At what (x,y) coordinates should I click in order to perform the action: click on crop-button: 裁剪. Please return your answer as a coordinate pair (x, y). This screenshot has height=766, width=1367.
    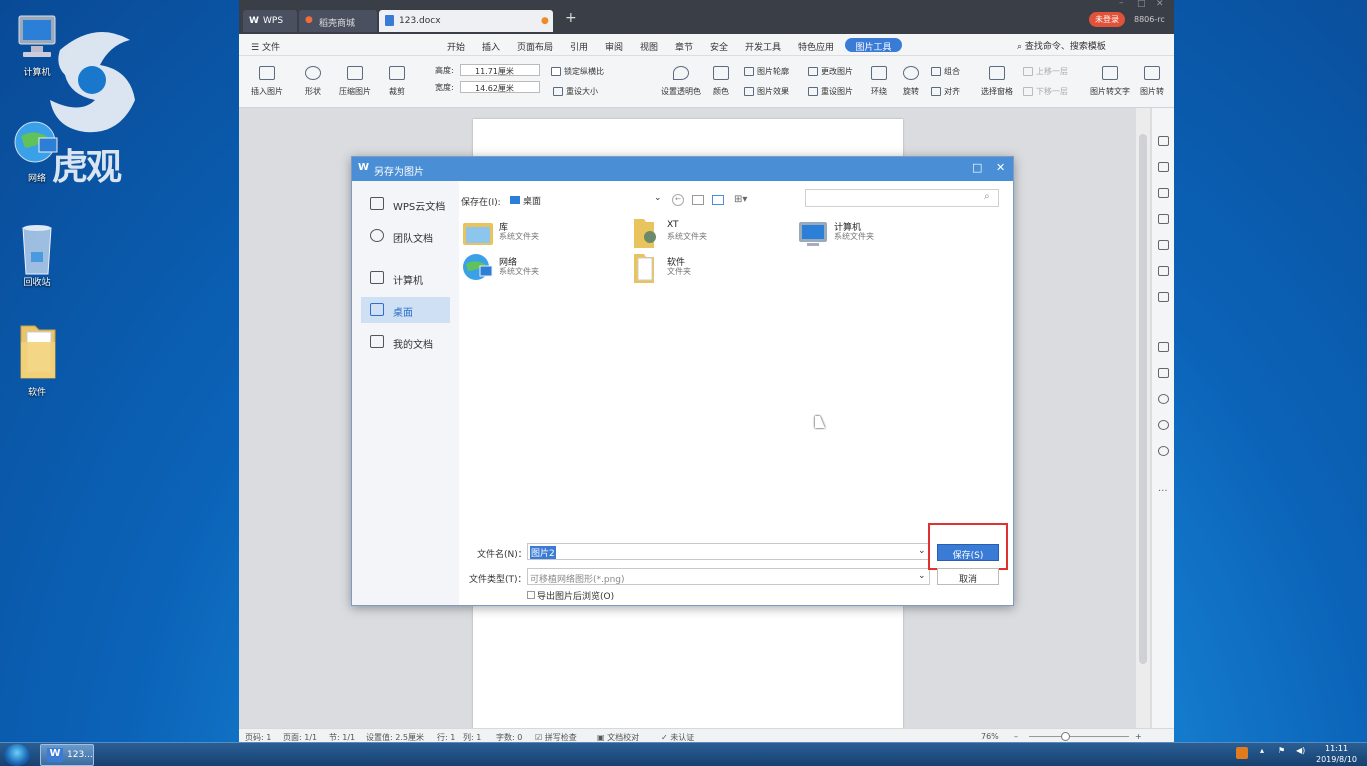
    Looking at the image, I should click on (397, 81).